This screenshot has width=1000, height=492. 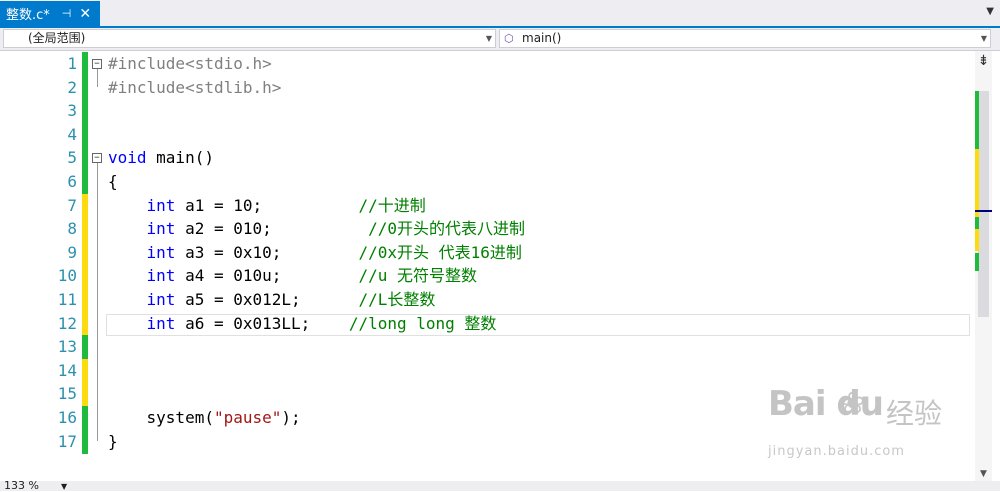 What do you see at coordinates (247, 417) in the screenshot?
I see `string-token: "pause"` at bounding box center [247, 417].